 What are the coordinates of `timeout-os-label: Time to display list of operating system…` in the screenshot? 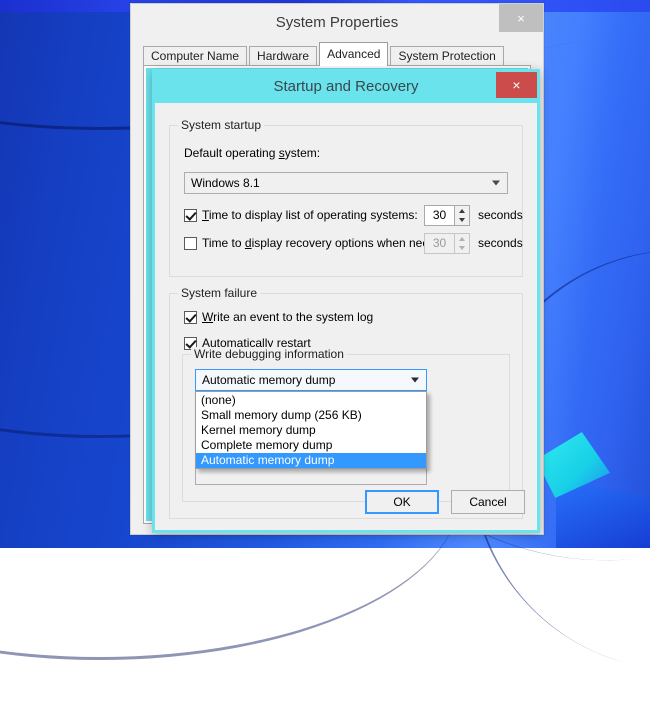 It's located at (310, 215).